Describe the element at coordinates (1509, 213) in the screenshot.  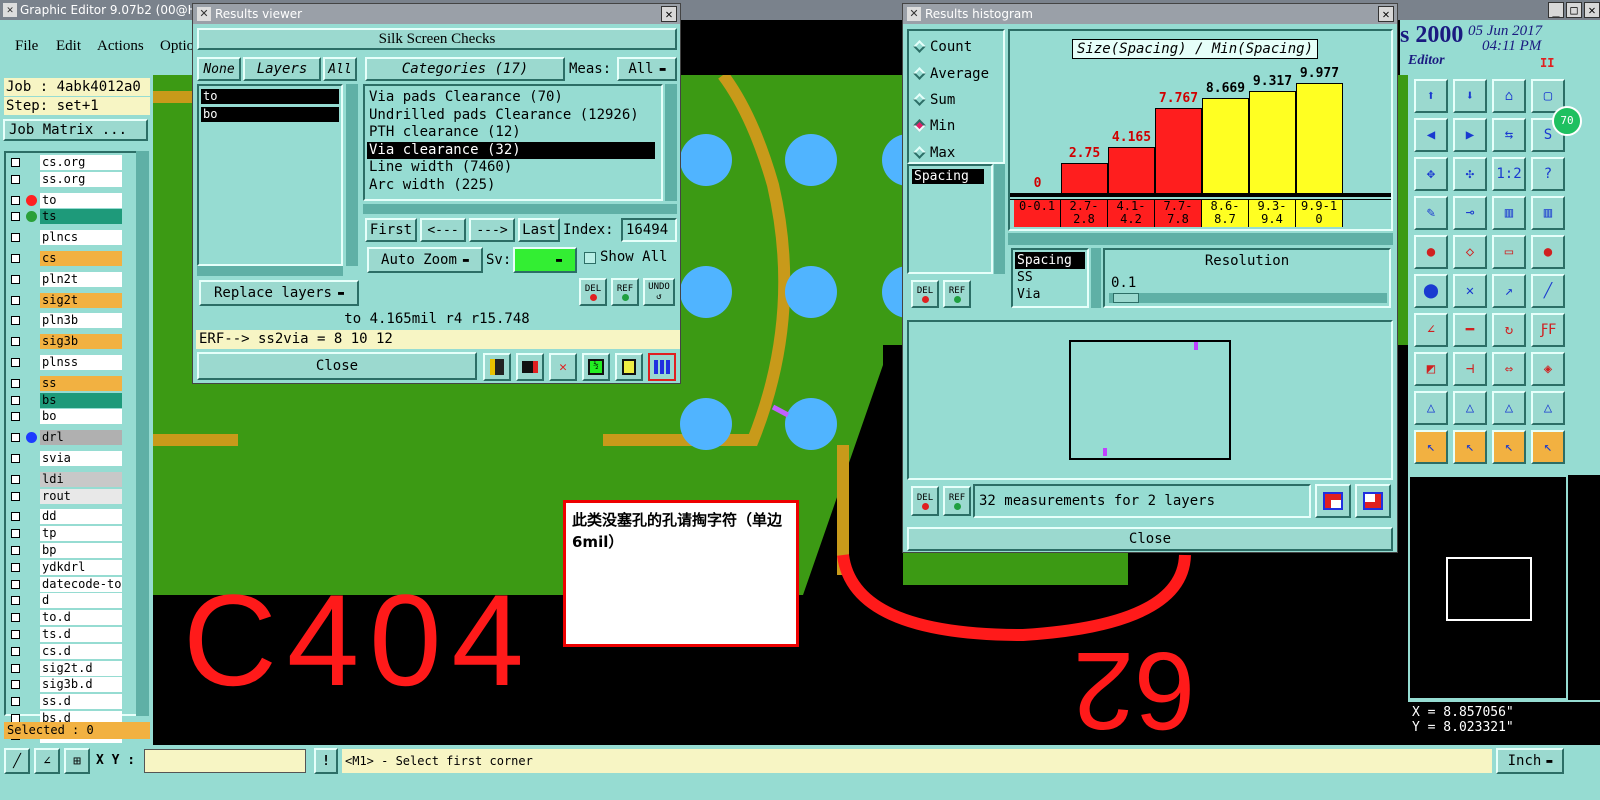
I see `layers-icon: ▥` at that location.